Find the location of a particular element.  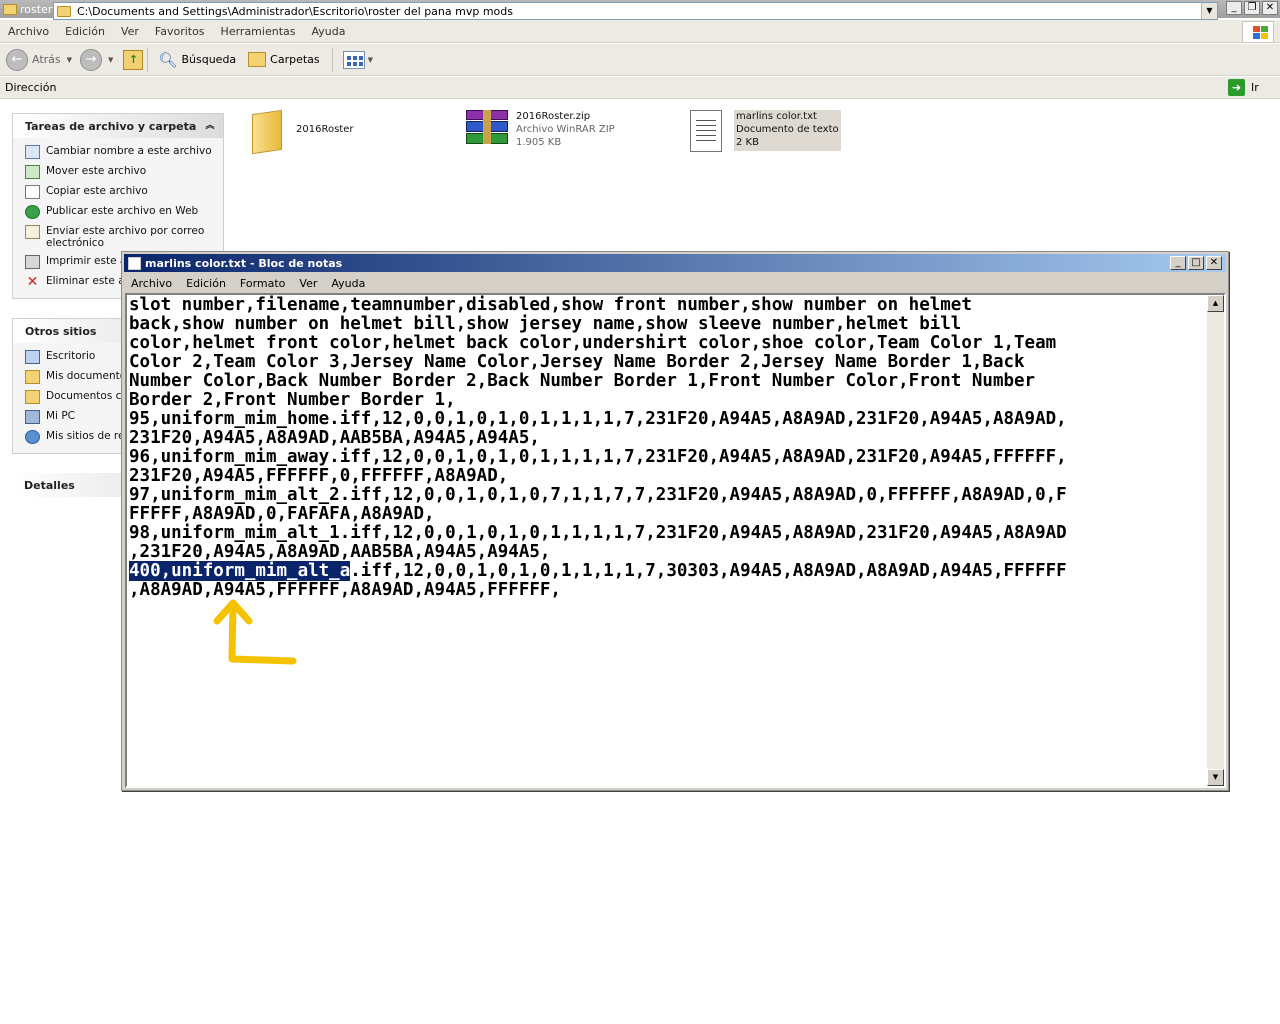

file-type: Documento de texto is located at coordinates (787, 129).